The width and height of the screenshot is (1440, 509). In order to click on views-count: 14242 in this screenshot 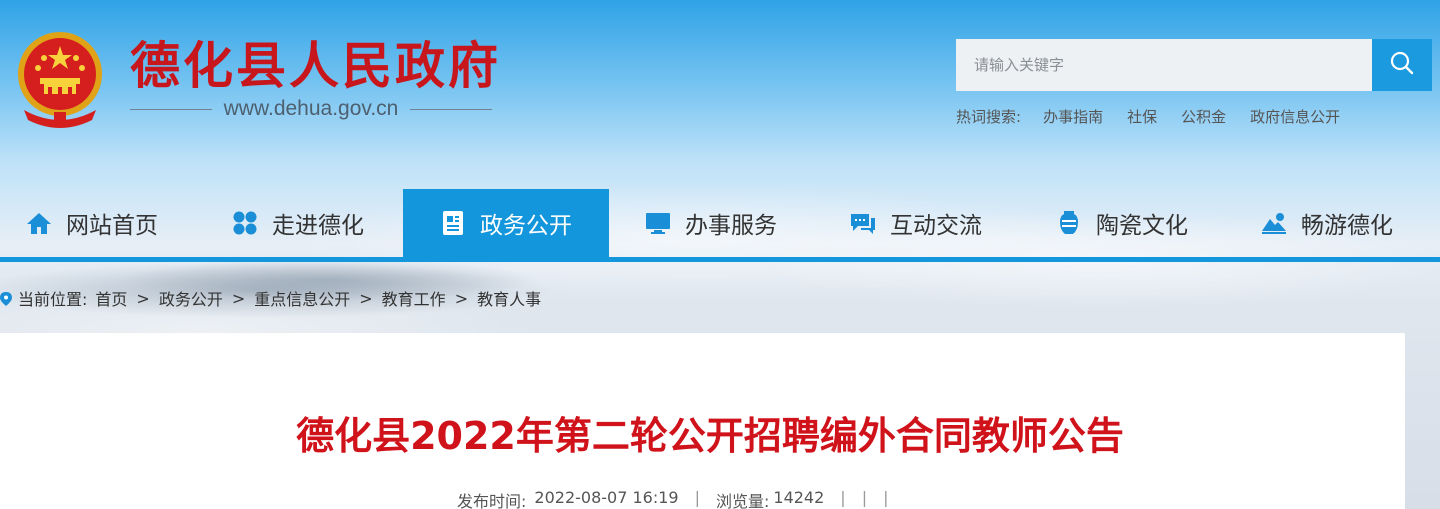, I will do `click(799, 497)`.